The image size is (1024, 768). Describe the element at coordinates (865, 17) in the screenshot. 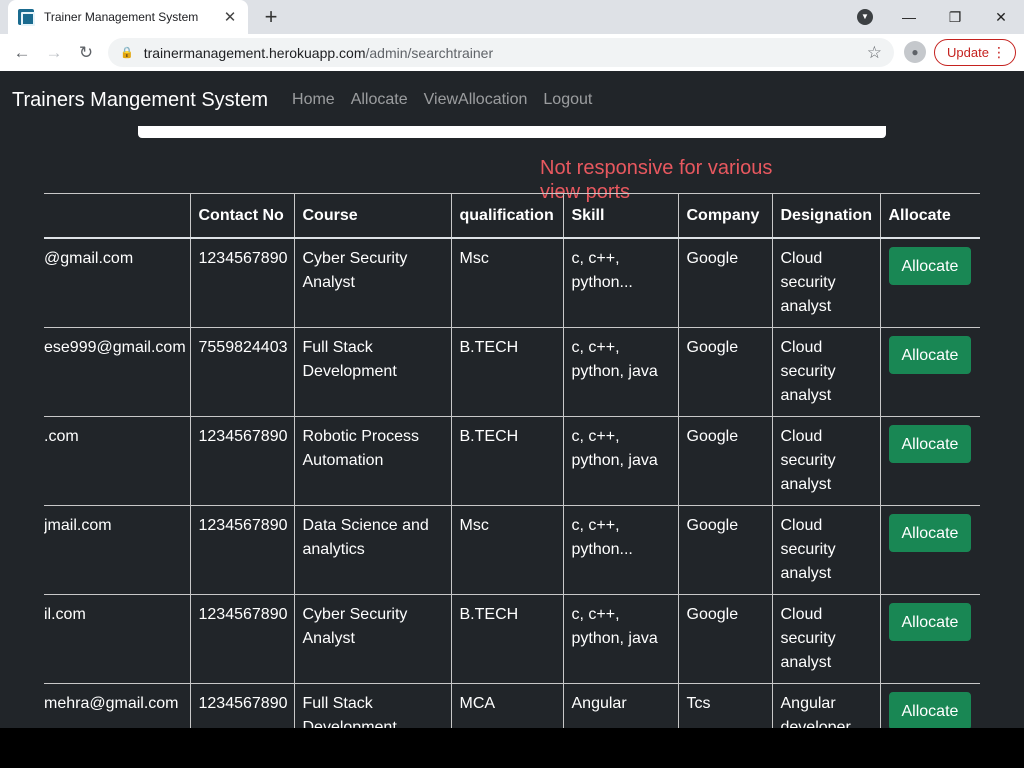

I see `tab-search-icon: ▼` at that location.